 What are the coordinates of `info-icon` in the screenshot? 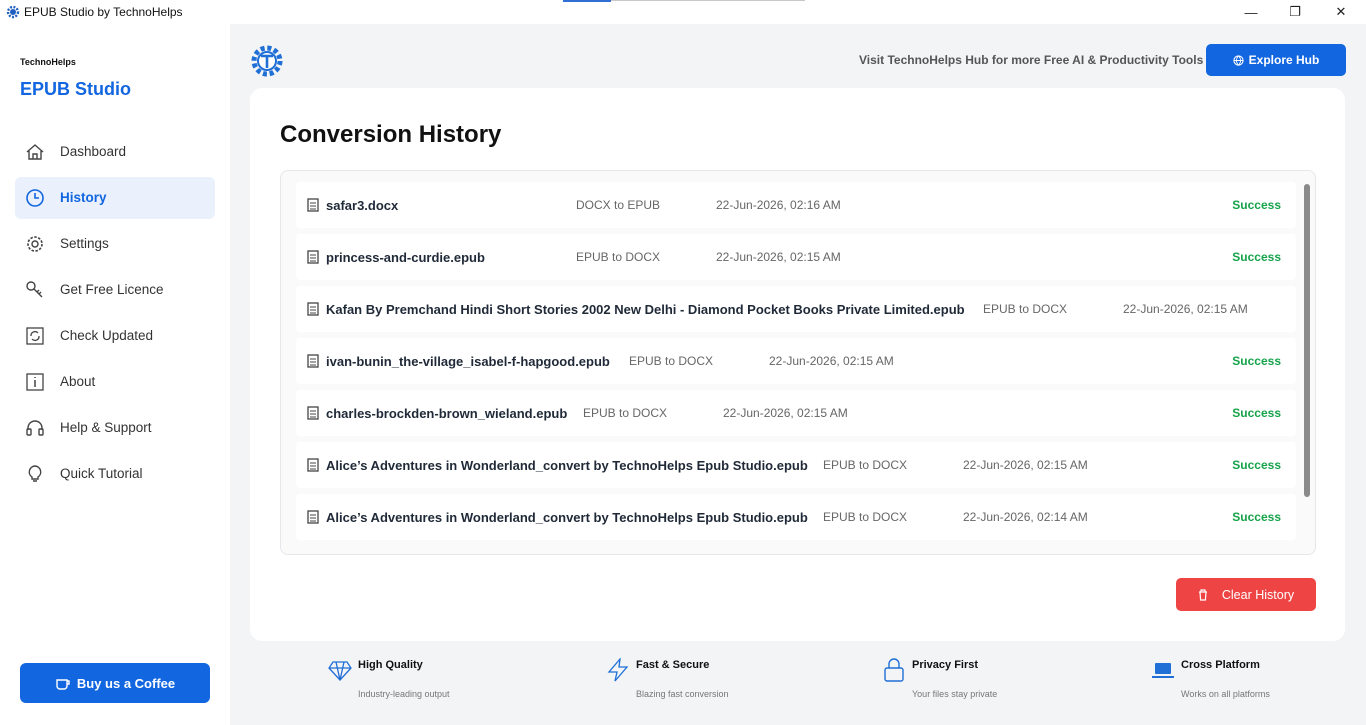 It's located at (35, 382).